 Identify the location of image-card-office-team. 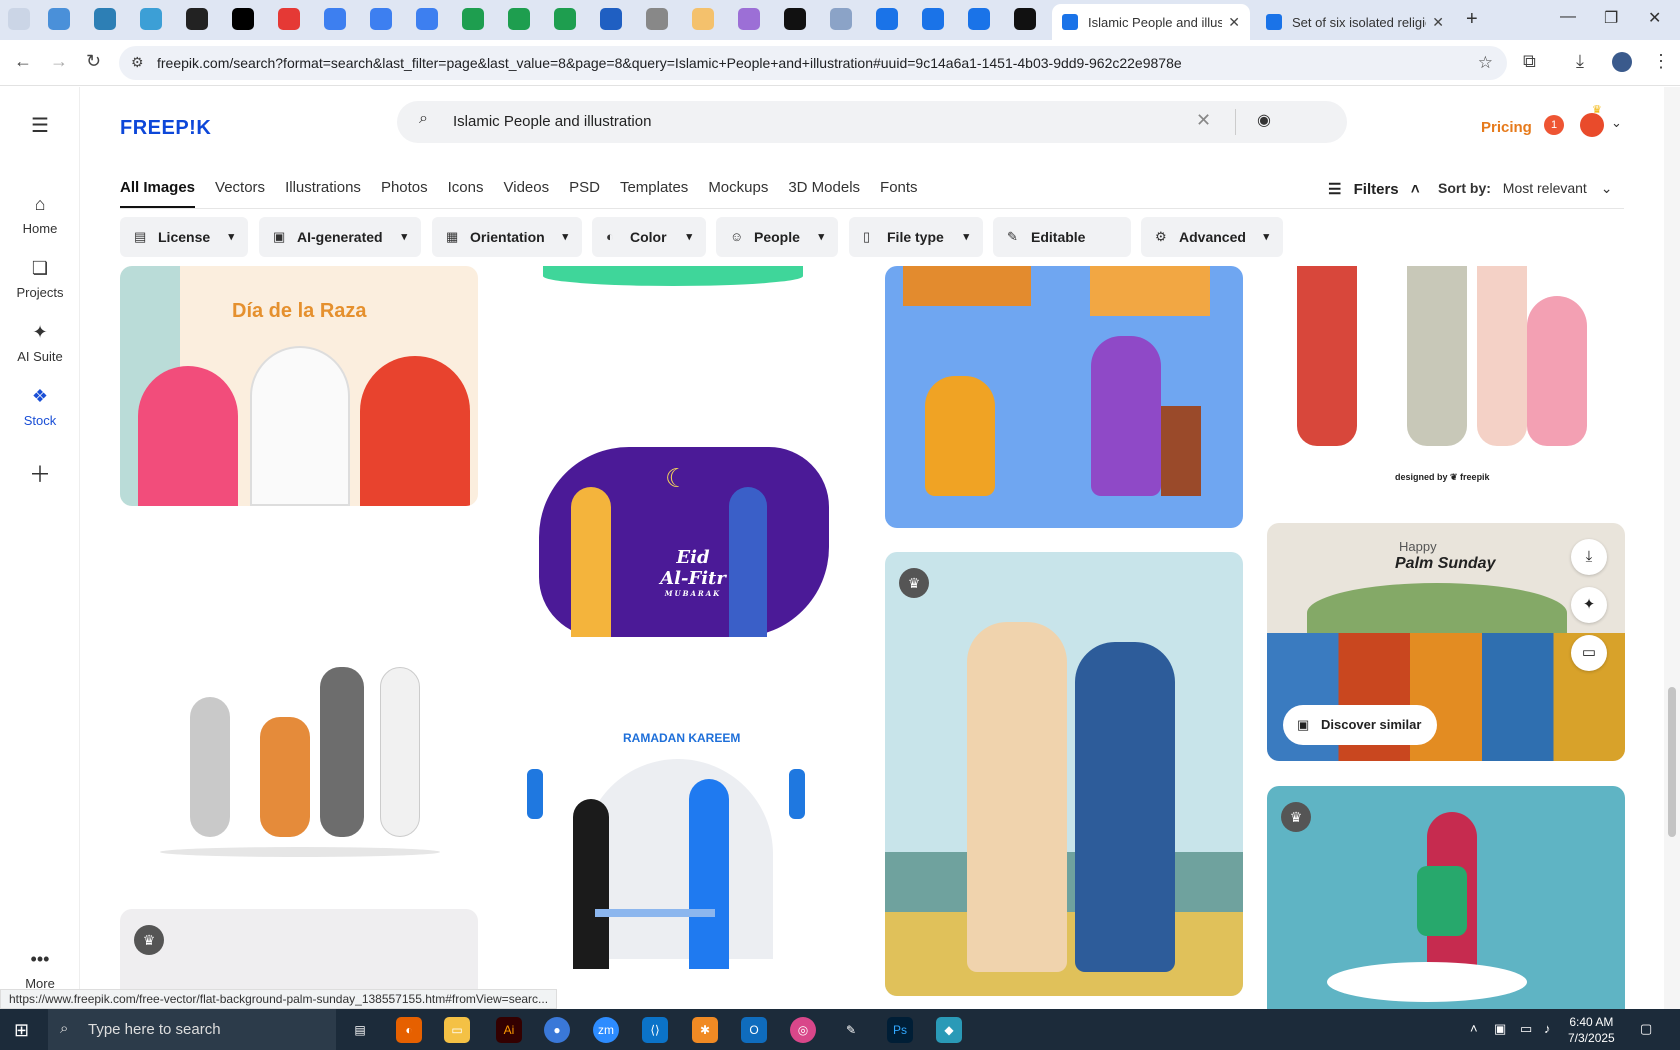
(299, 747).